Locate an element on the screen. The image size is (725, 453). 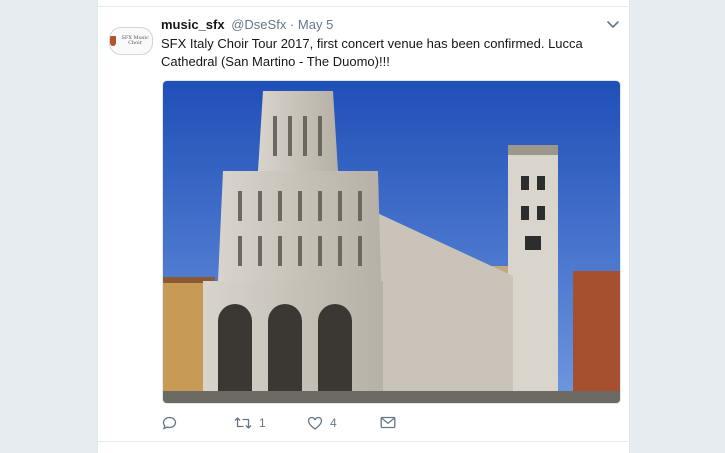
avatar-logo-text: SFX Music Choir is located at coordinates (135, 40).